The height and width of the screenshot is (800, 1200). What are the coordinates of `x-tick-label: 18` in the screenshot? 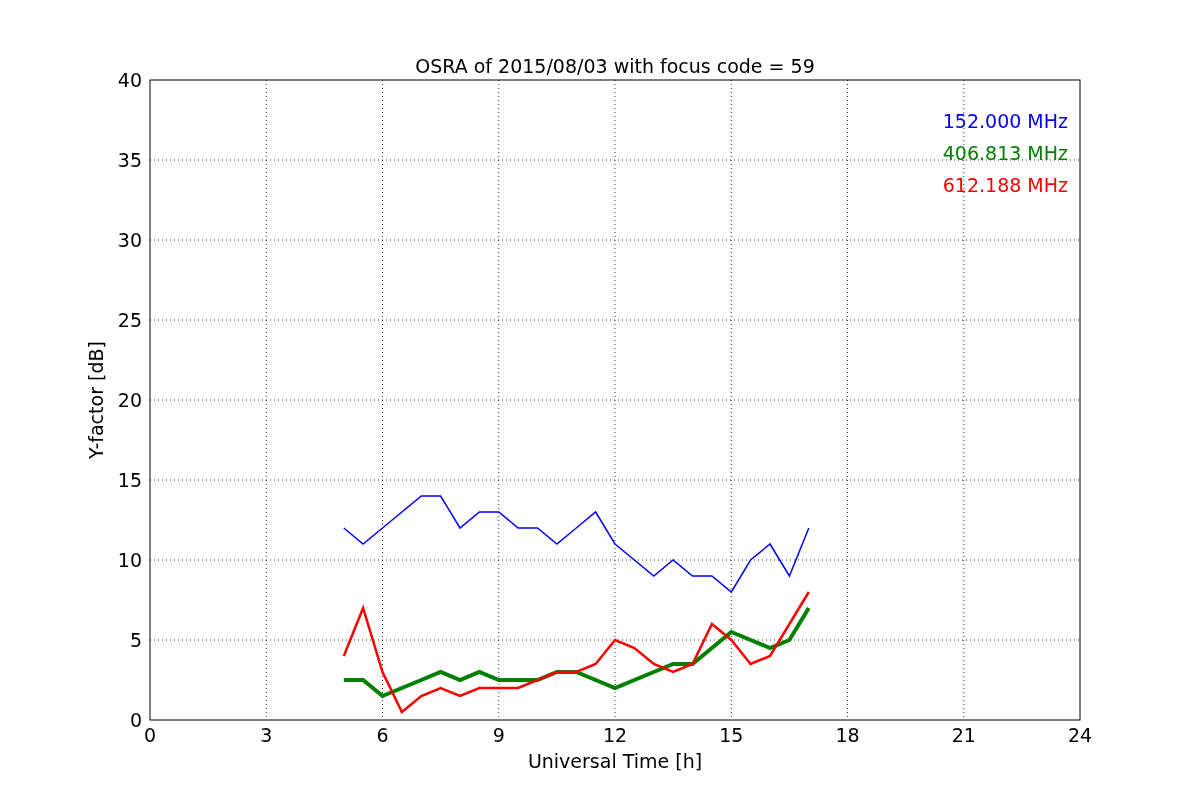 It's located at (847, 735).